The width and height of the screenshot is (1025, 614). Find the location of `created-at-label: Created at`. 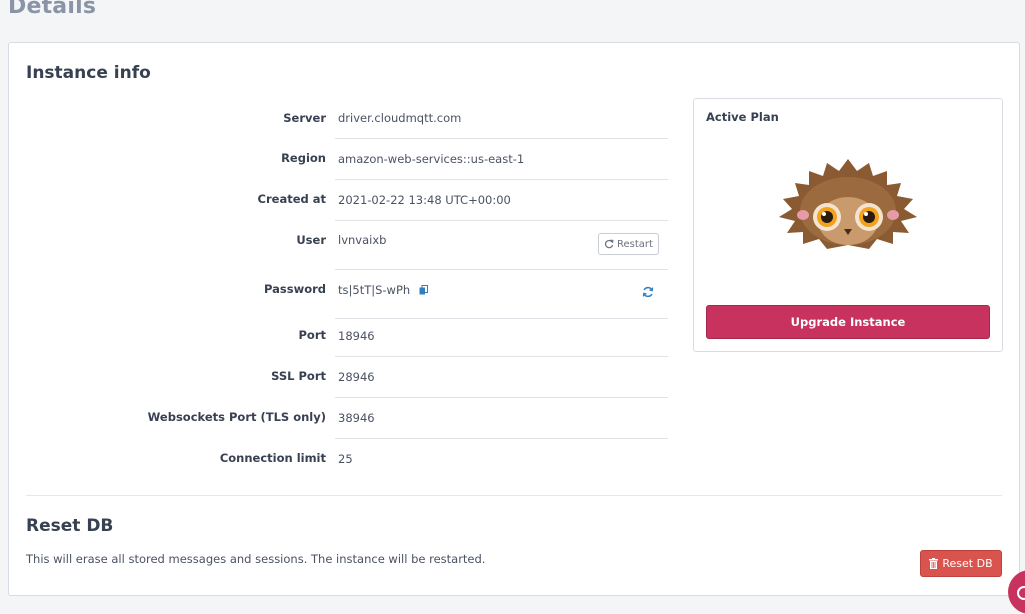

created-at-label: Created at is located at coordinates (291, 199).